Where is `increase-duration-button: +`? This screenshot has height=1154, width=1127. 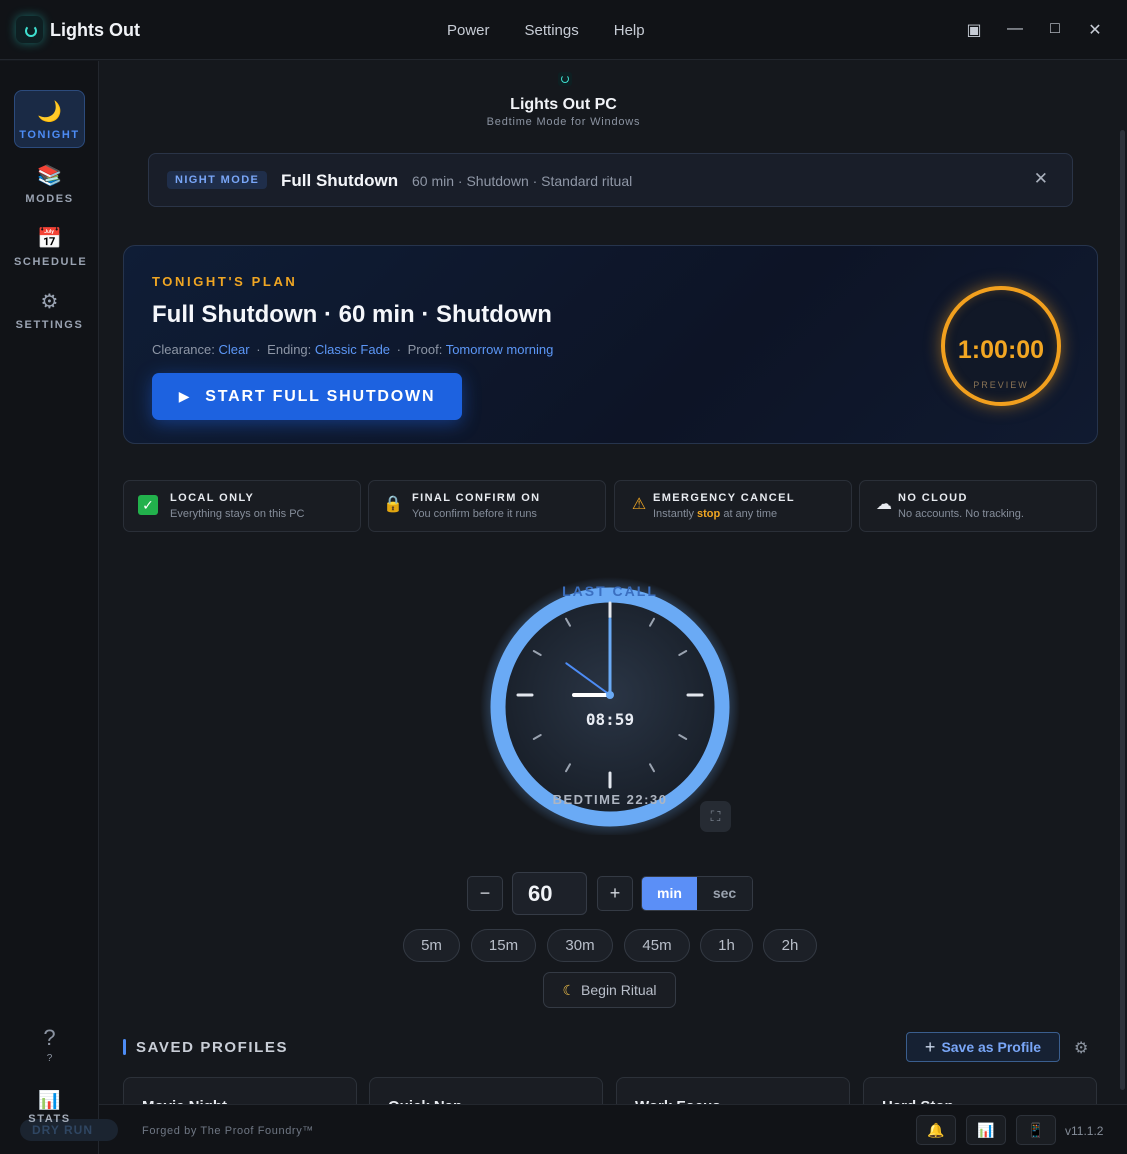 increase-duration-button: + is located at coordinates (615, 893).